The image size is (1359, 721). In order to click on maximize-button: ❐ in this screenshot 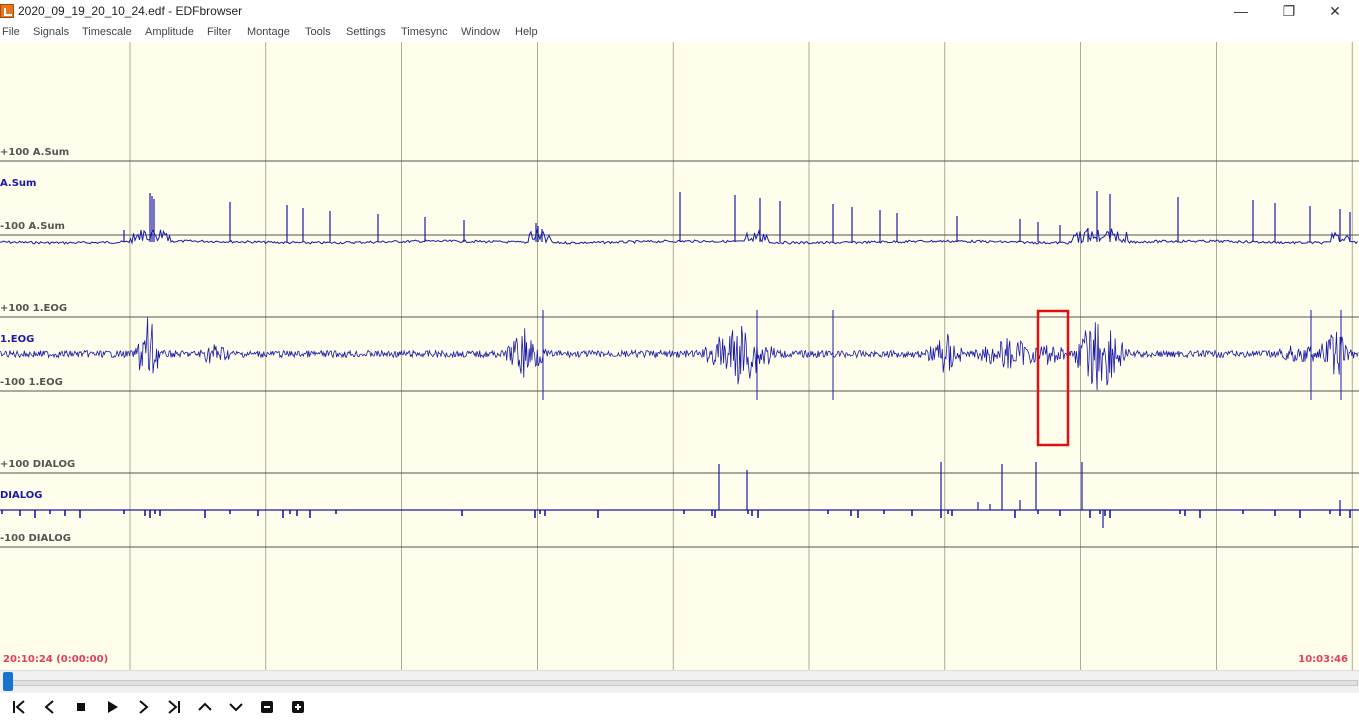, I will do `click(1289, 12)`.